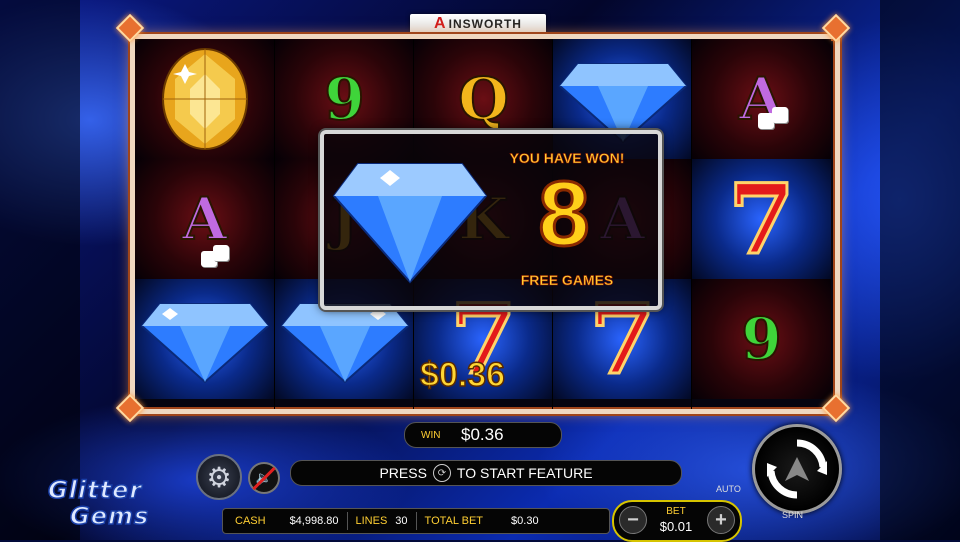  Describe the element at coordinates (567, 280) in the screenshot. I see `win-subtitle: FREE GAMES` at that location.